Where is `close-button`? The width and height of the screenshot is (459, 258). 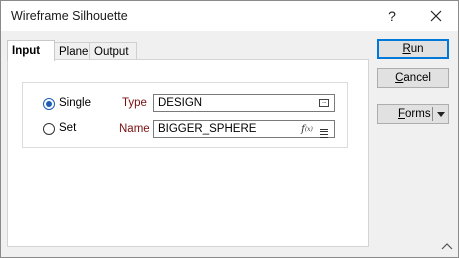 close-button is located at coordinates (436, 16).